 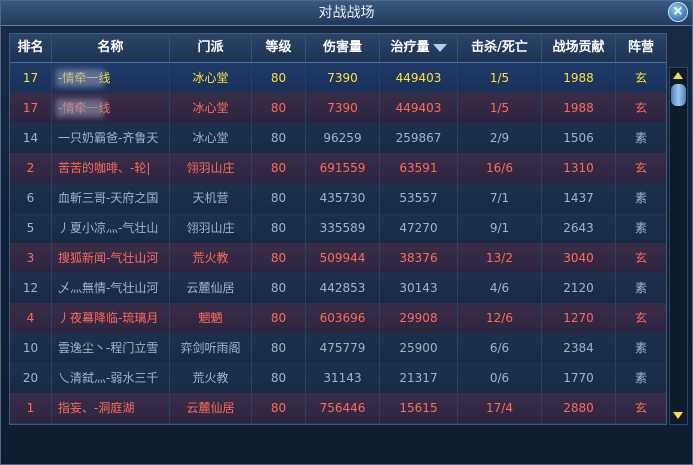 I want to click on cell-rank: 20, so click(x=31, y=378).